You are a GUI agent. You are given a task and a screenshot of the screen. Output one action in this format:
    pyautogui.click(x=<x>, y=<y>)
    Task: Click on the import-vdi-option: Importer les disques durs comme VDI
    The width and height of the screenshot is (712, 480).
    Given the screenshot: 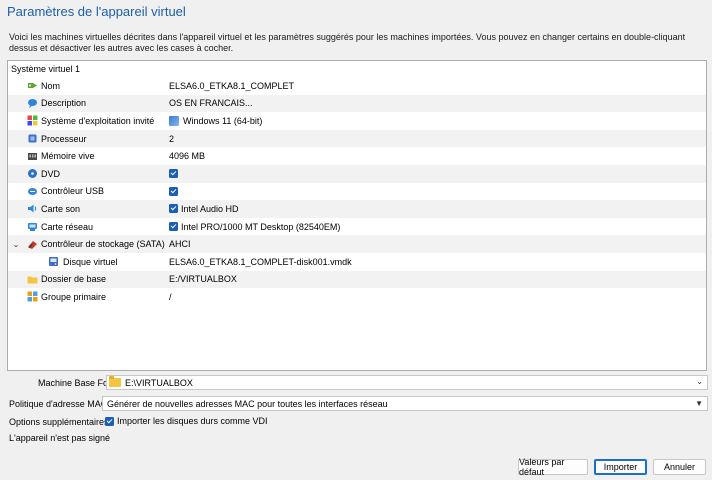 What is the action you would take?
    pyautogui.click(x=186, y=421)
    